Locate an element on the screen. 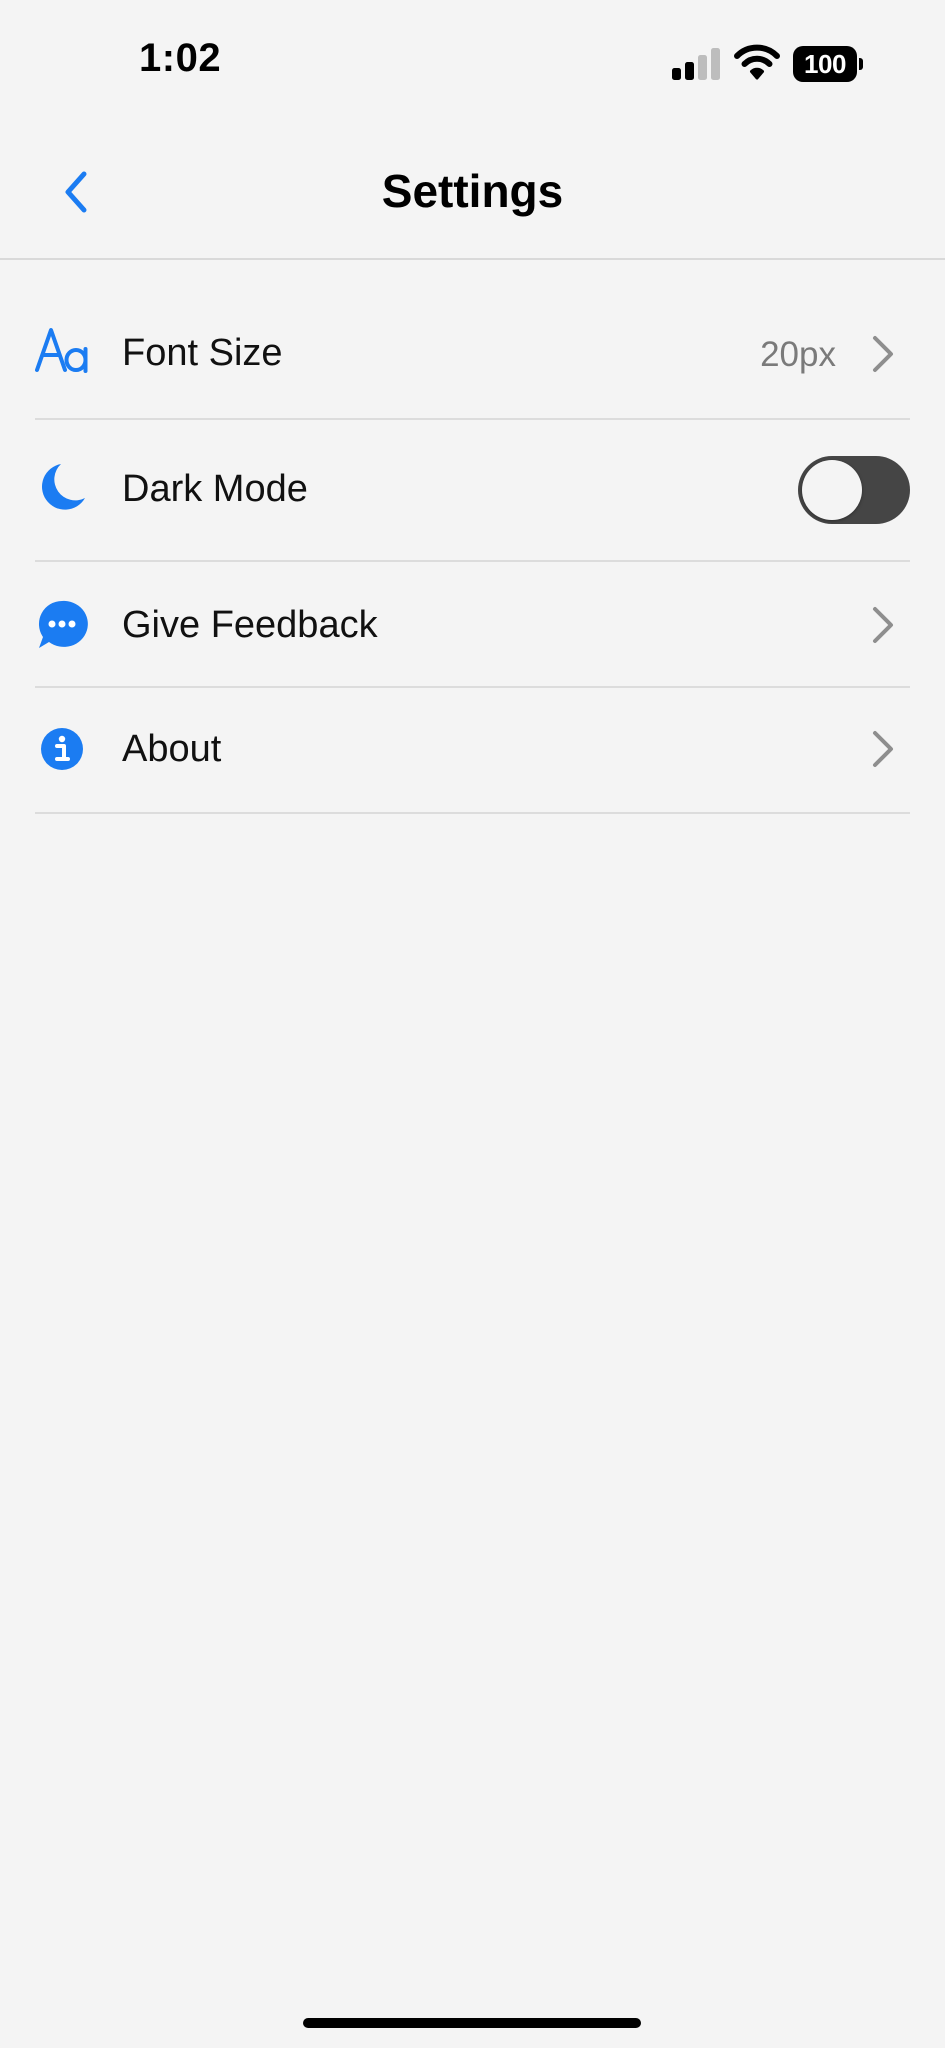 The image size is (945, 2048). dark-mode-toggle is located at coordinates (854, 490).